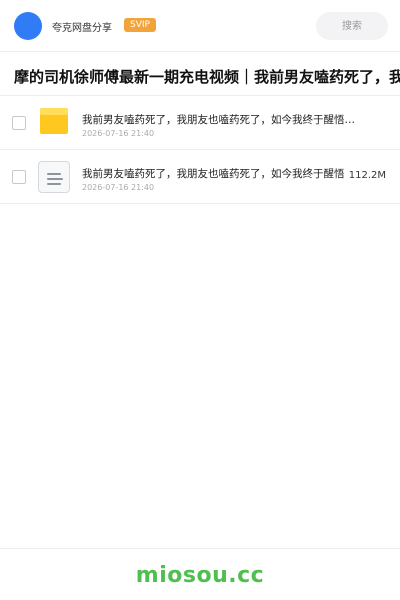  I want to click on title-bar: 摩的司机徐师傅最新一期充电视频｜我前男友嗑药死了，我, so click(200, 74).